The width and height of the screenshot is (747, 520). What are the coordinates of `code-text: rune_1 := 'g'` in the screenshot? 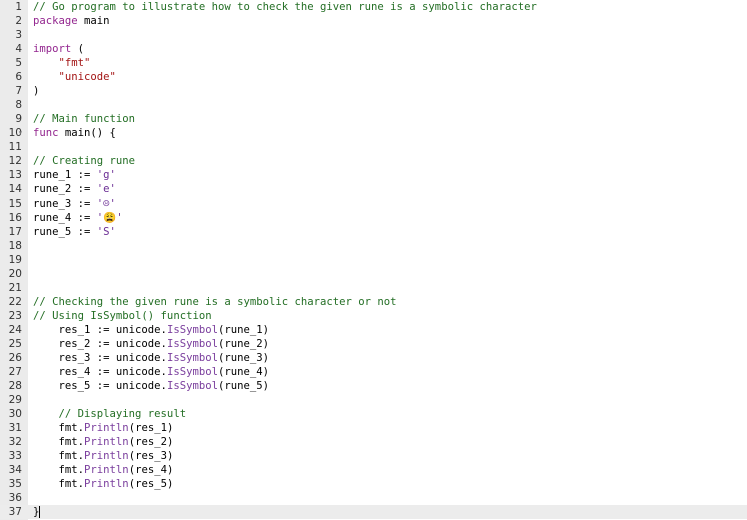 It's located at (74, 175).